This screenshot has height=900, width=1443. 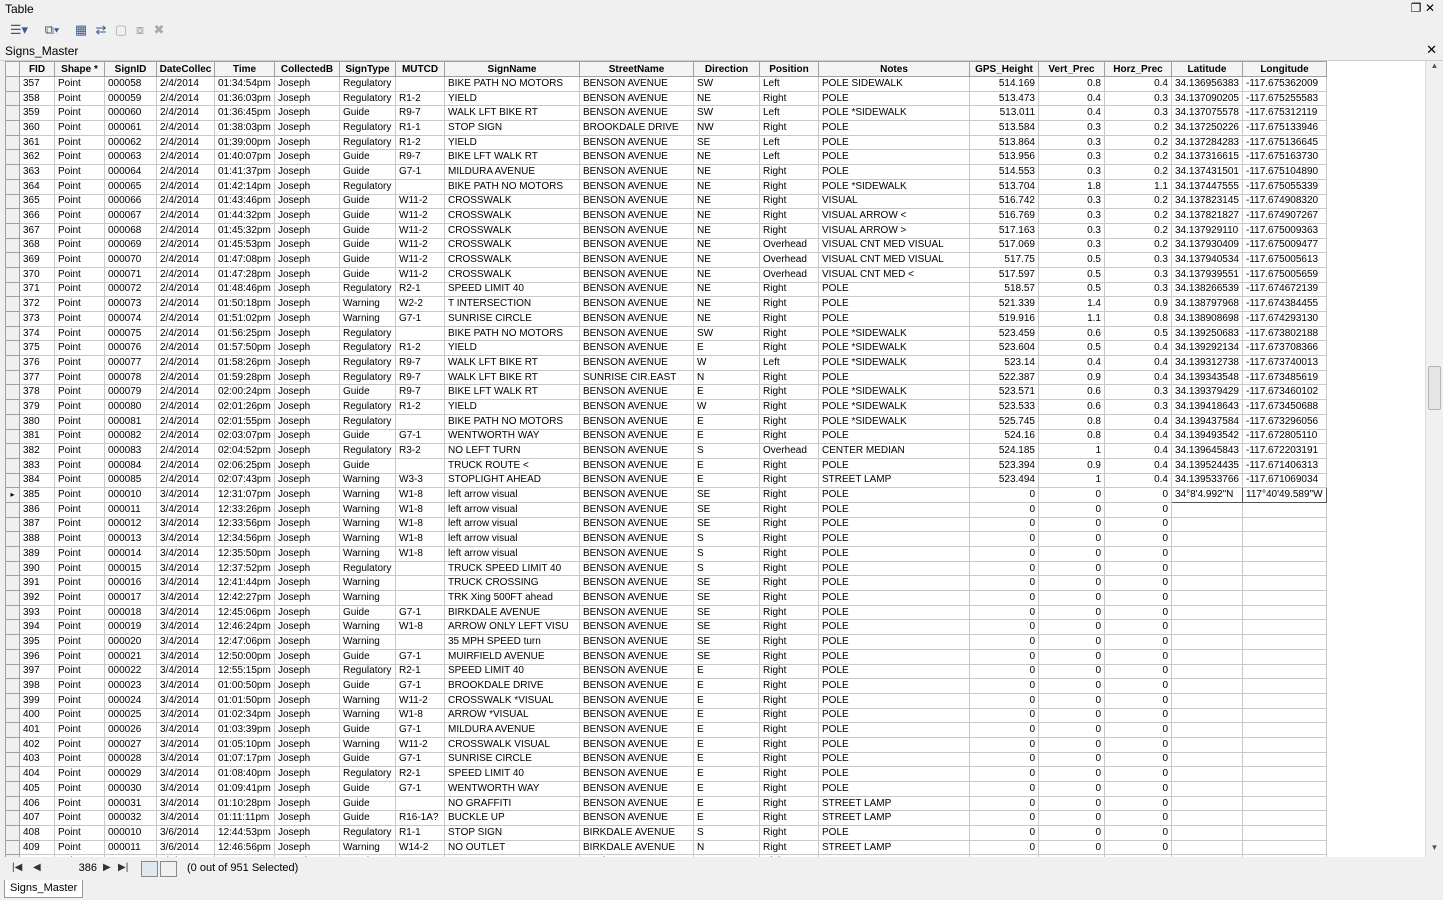 What do you see at coordinates (1284, 245) in the screenshot?
I see `table-cell: -117.675009477` at bounding box center [1284, 245].